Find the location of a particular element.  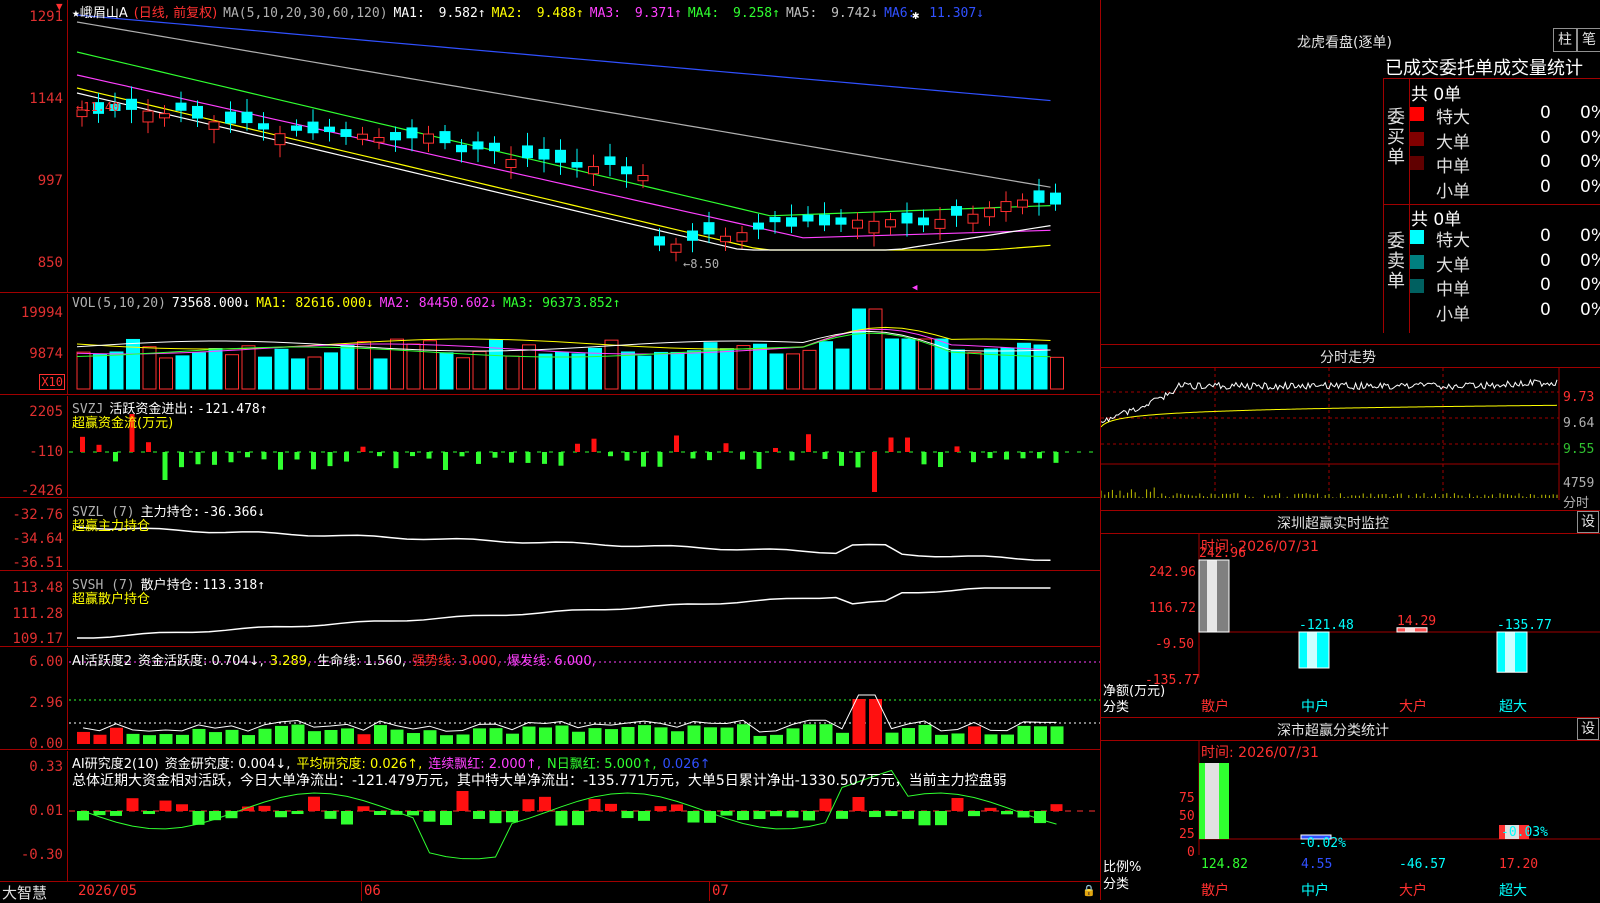

order-color-swatch is located at coordinates (1417, 138).